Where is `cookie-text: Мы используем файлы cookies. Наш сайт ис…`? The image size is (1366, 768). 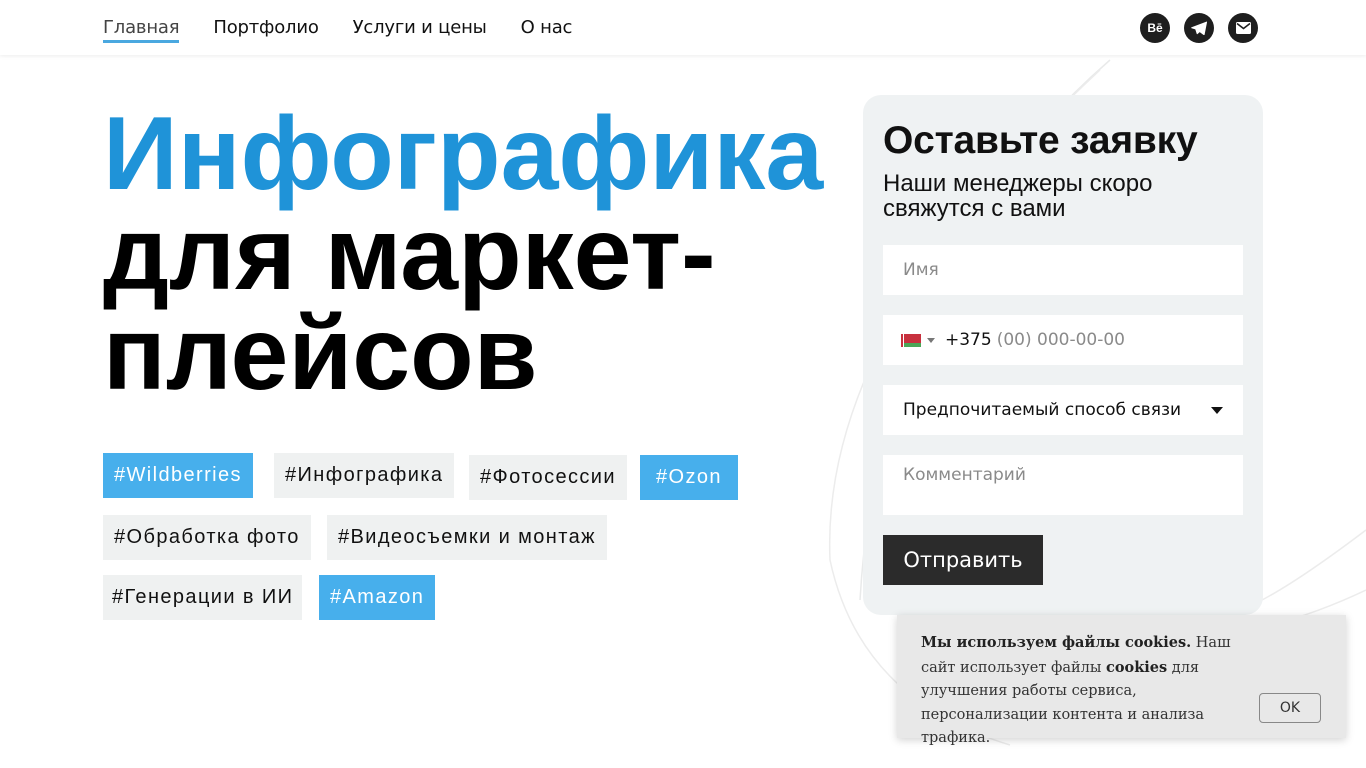
cookie-text: Мы используем файлы cookies. Наш сайт ис… is located at coordinates (1086, 691).